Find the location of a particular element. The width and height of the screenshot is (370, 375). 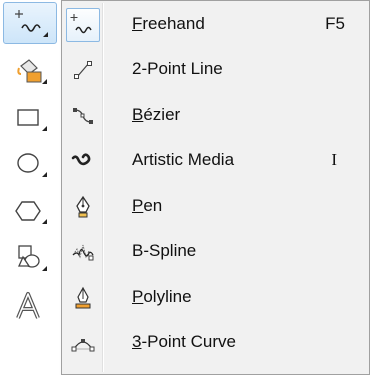

polyline-icon is located at coordinates (83, 298).